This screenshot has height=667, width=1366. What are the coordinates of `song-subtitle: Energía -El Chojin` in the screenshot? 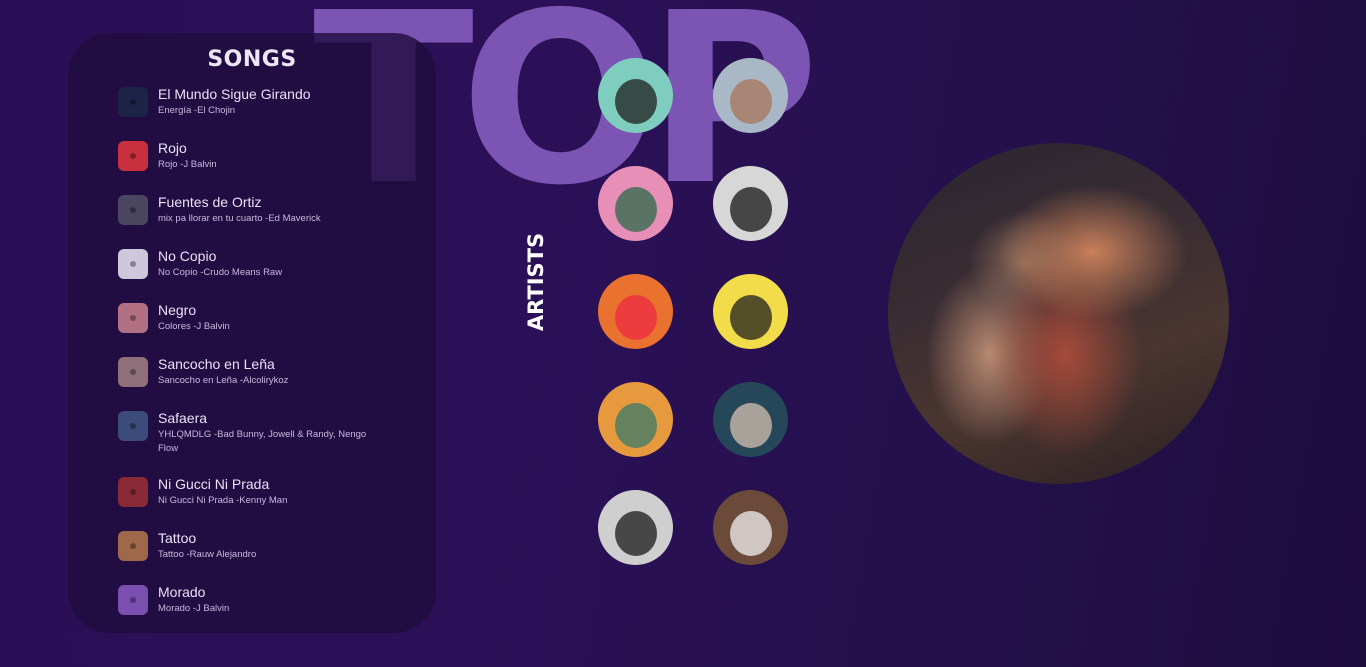 It's located at (197, 110).